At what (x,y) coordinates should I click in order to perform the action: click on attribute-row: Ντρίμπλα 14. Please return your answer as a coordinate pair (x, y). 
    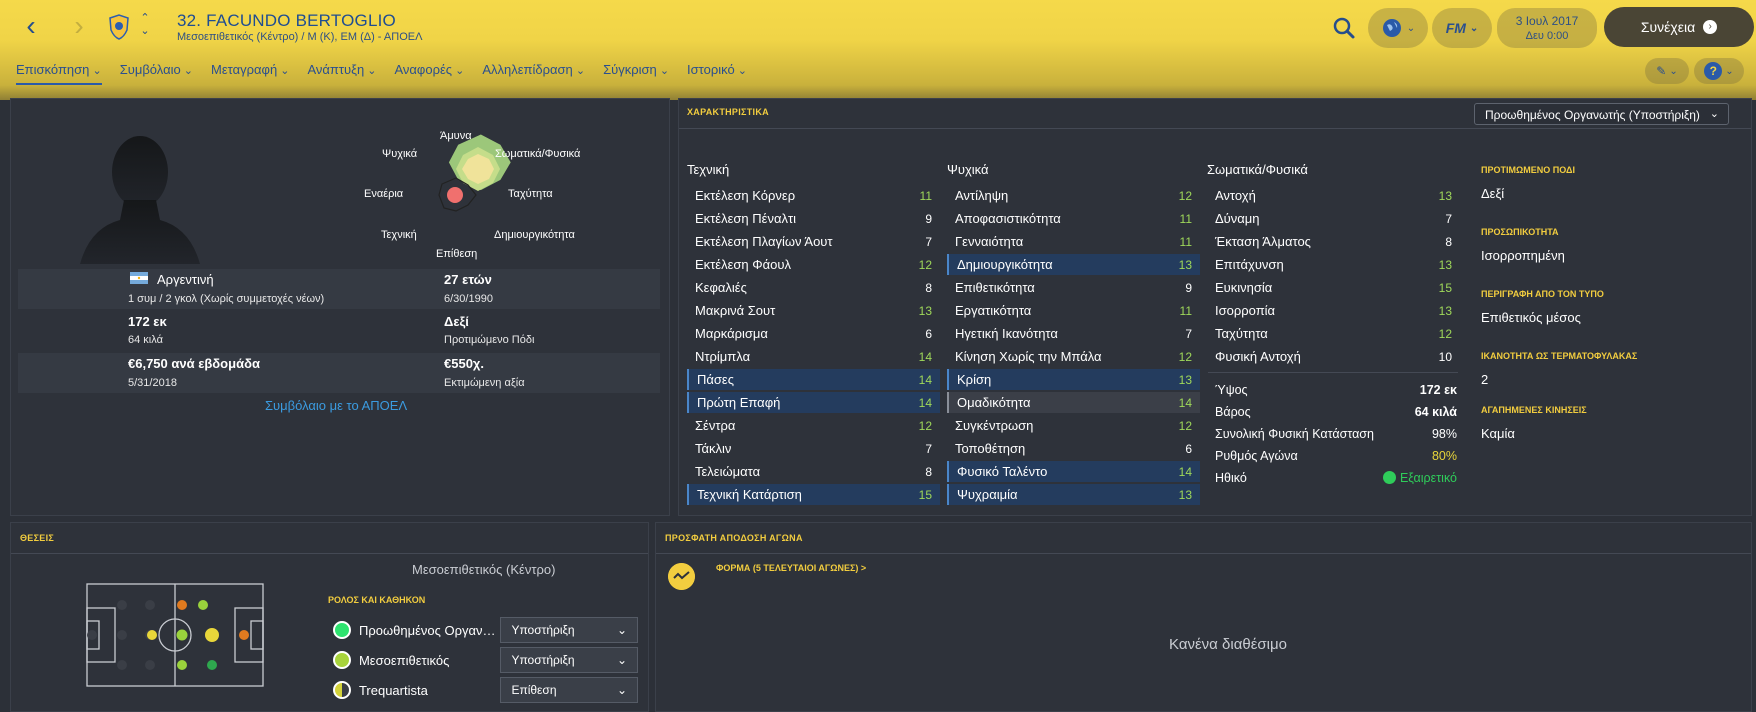
    Looking at the image, I should click on (813, 356).